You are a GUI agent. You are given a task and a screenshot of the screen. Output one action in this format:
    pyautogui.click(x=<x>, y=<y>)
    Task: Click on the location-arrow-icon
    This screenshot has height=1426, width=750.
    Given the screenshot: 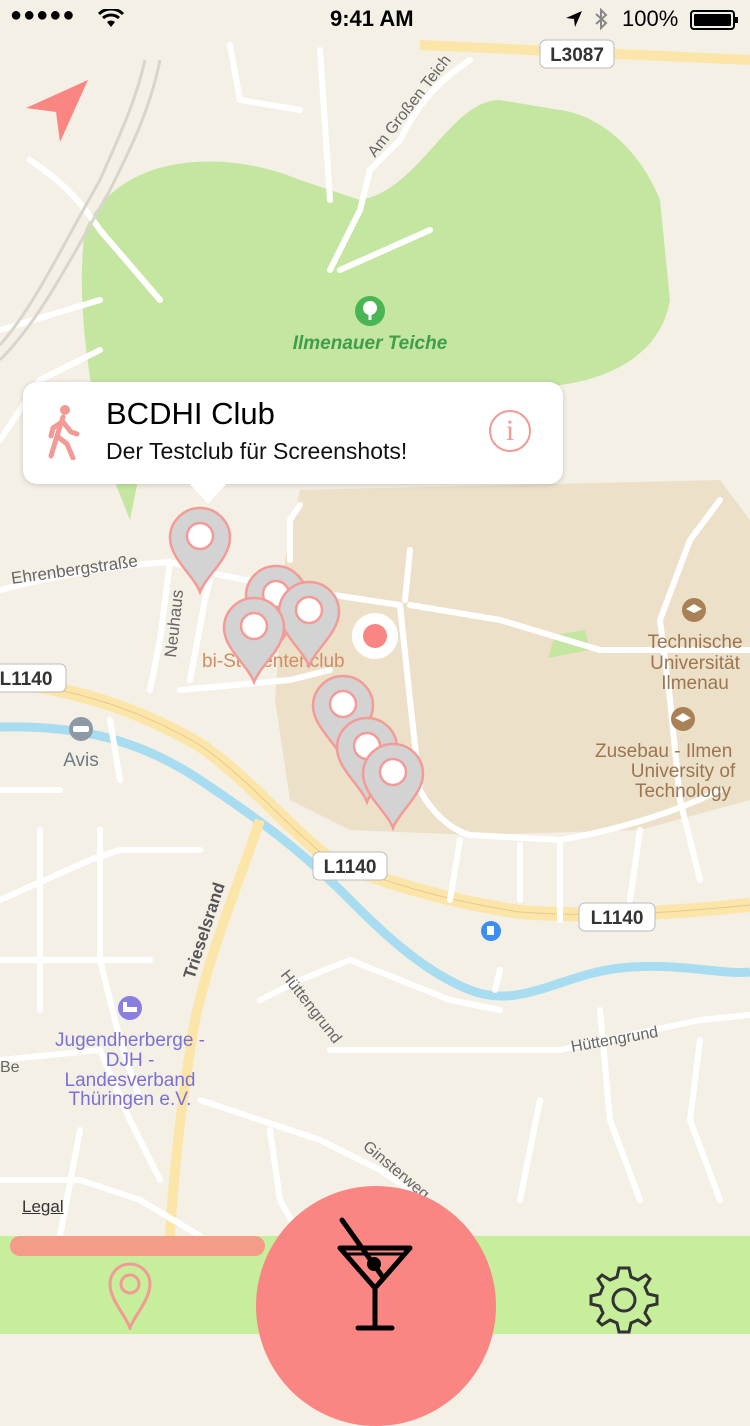 What is the action you would take?
    pyautogui.click(x=57, y=111)
    